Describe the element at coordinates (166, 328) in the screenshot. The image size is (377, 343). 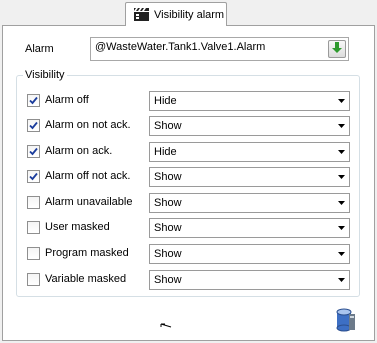
I see `cursor-glyph` at that location.